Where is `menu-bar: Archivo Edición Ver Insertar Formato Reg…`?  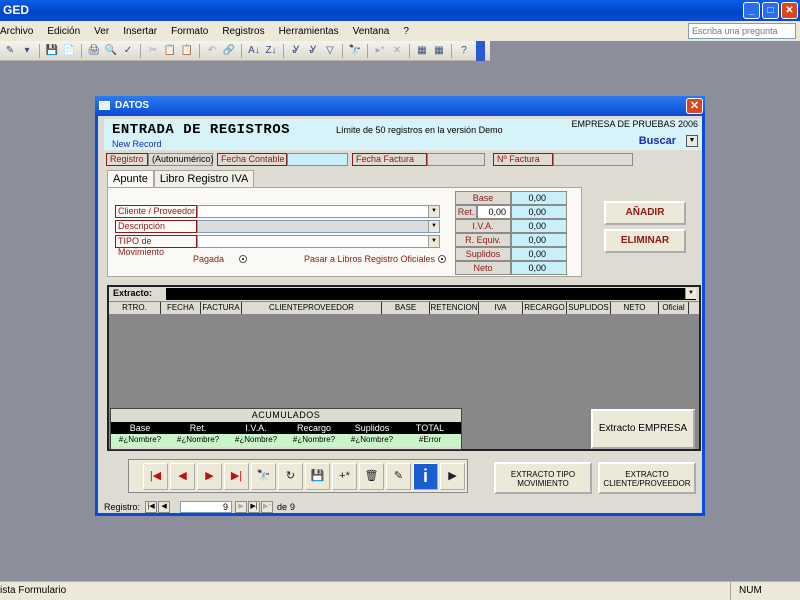 menu-bar: Archivo Edición Ver Insertar Formato Reg… is located at coordinates (400, 31).